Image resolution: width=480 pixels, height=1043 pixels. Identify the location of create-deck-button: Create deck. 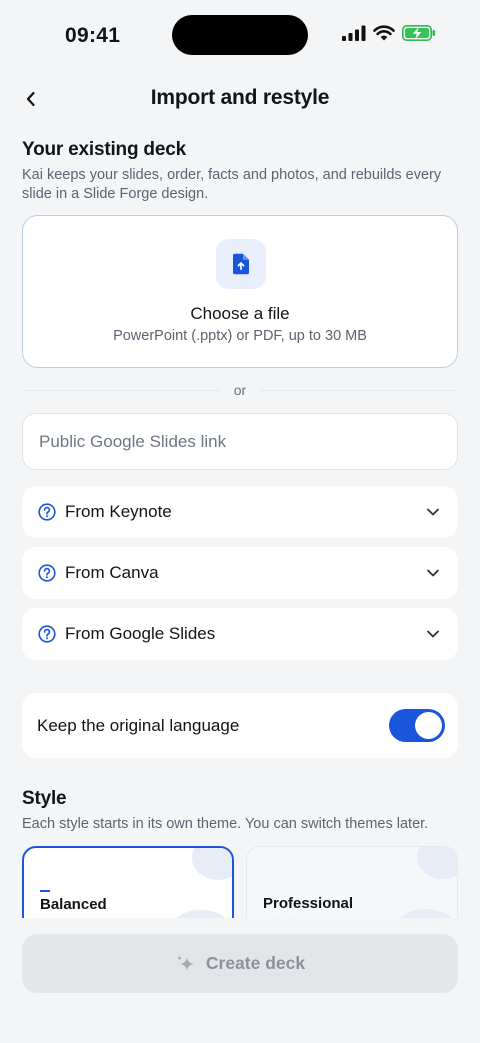
(240, 963).